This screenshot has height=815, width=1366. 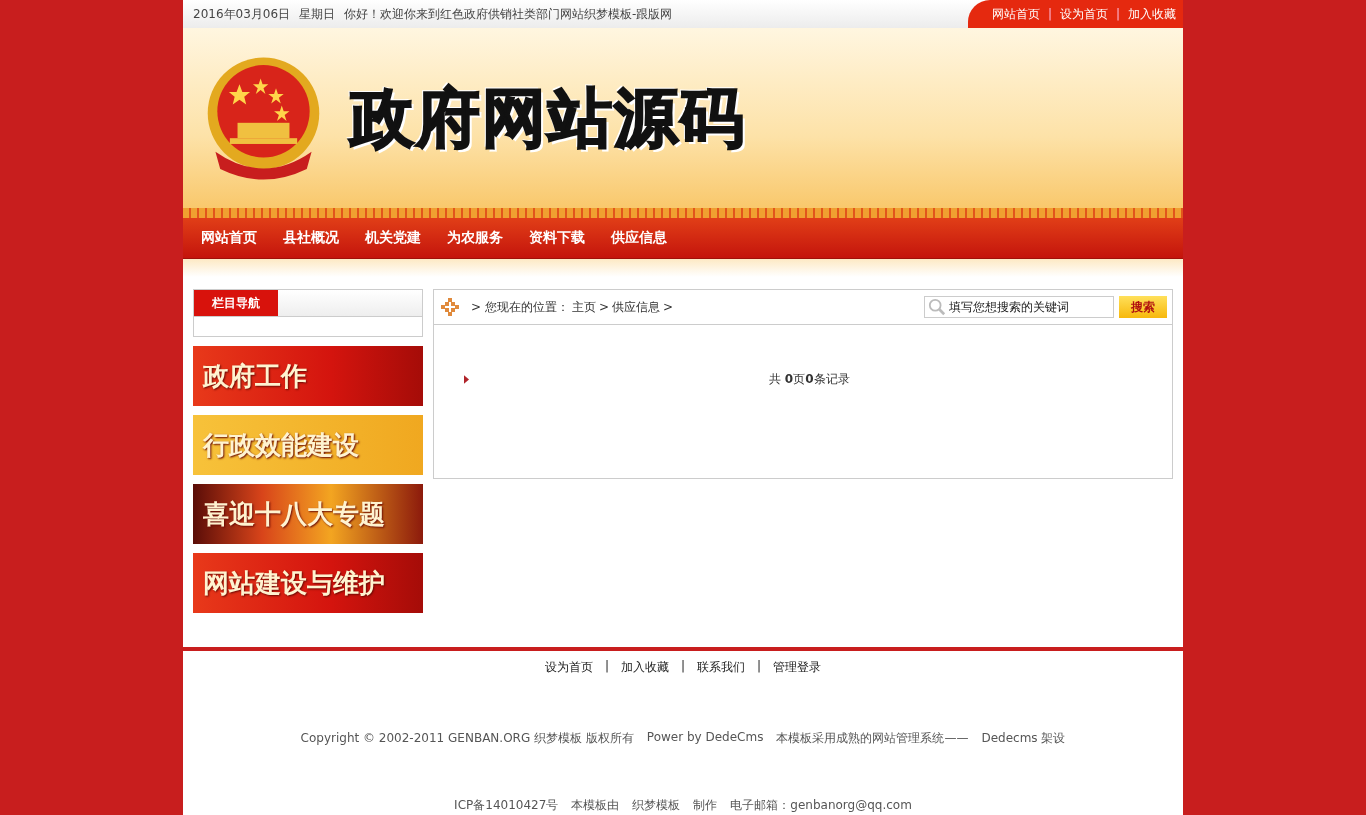 What do you see at coordinates (639, 238) in the screenshot?
I see `nav-link: 供应信息` at bounding box center [639, 238].